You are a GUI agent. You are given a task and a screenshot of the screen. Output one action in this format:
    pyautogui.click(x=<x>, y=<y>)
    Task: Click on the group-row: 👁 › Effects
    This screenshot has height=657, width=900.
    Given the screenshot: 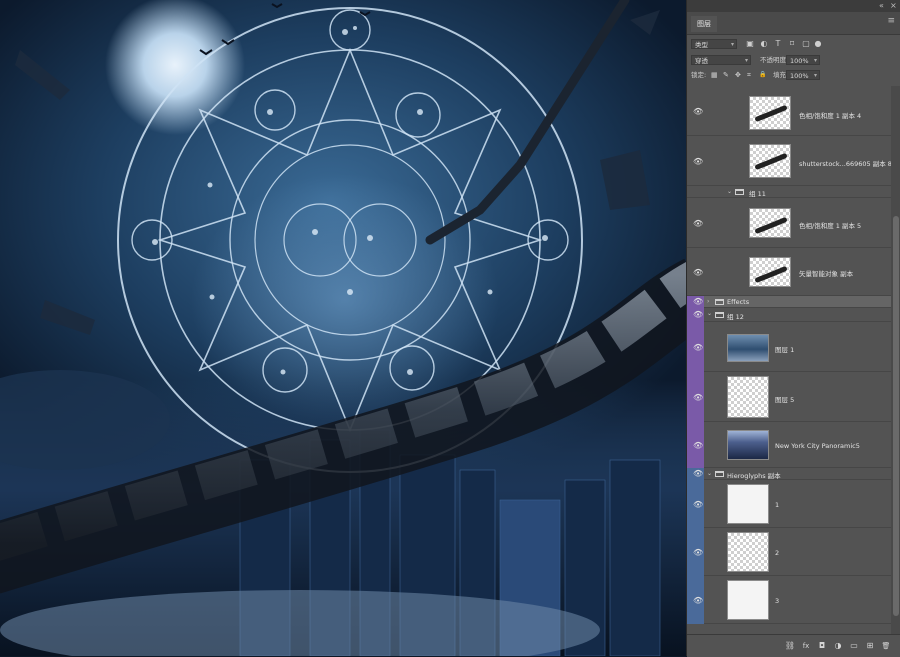 What is the action you would take?
    pyautogui.click(x=789, y=302)
    